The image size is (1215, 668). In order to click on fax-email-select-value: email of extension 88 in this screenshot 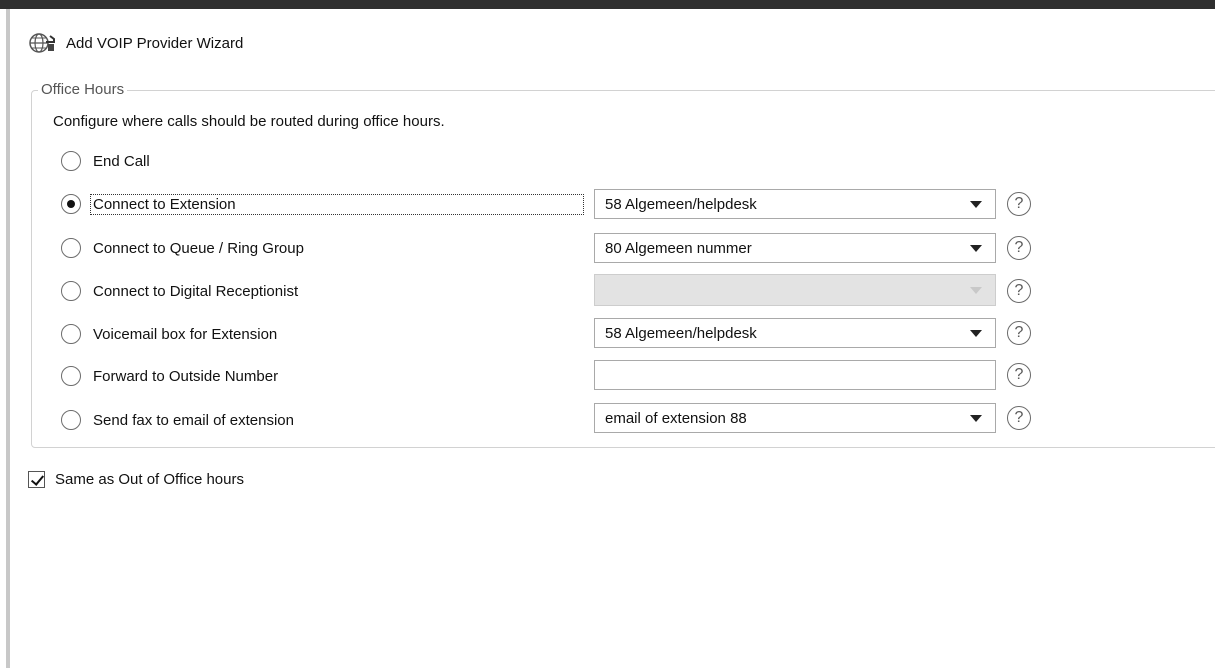, I will do `click(676, 418)`.